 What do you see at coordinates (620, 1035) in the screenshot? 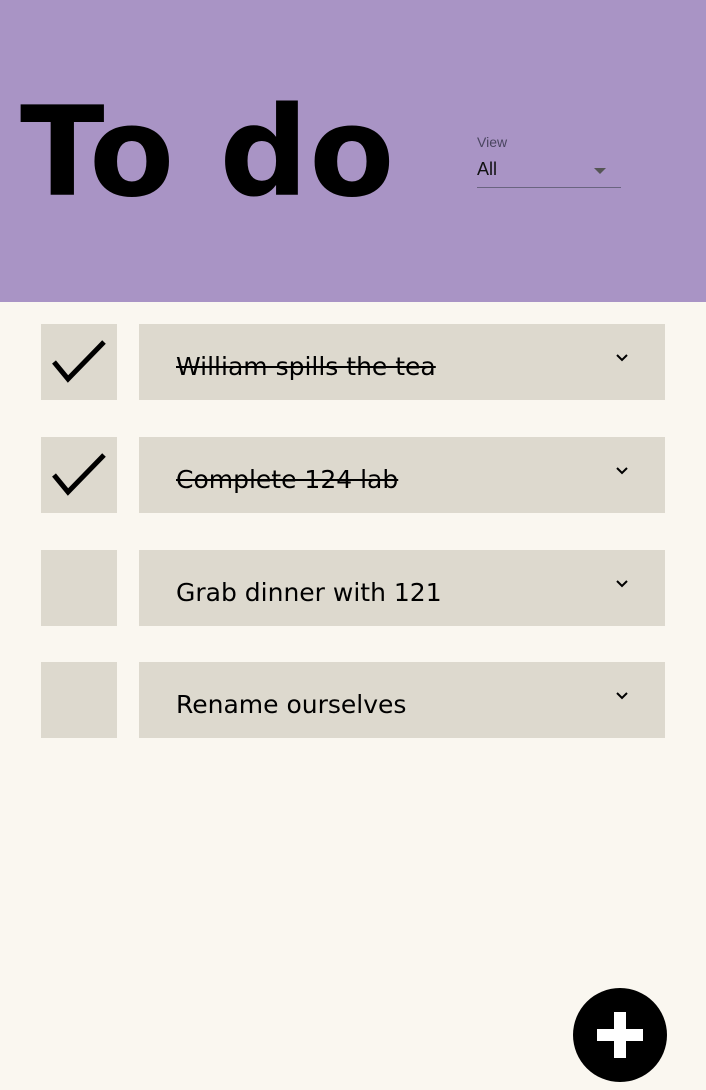
I see `add-task-button` at bounding box center [620, 1035].